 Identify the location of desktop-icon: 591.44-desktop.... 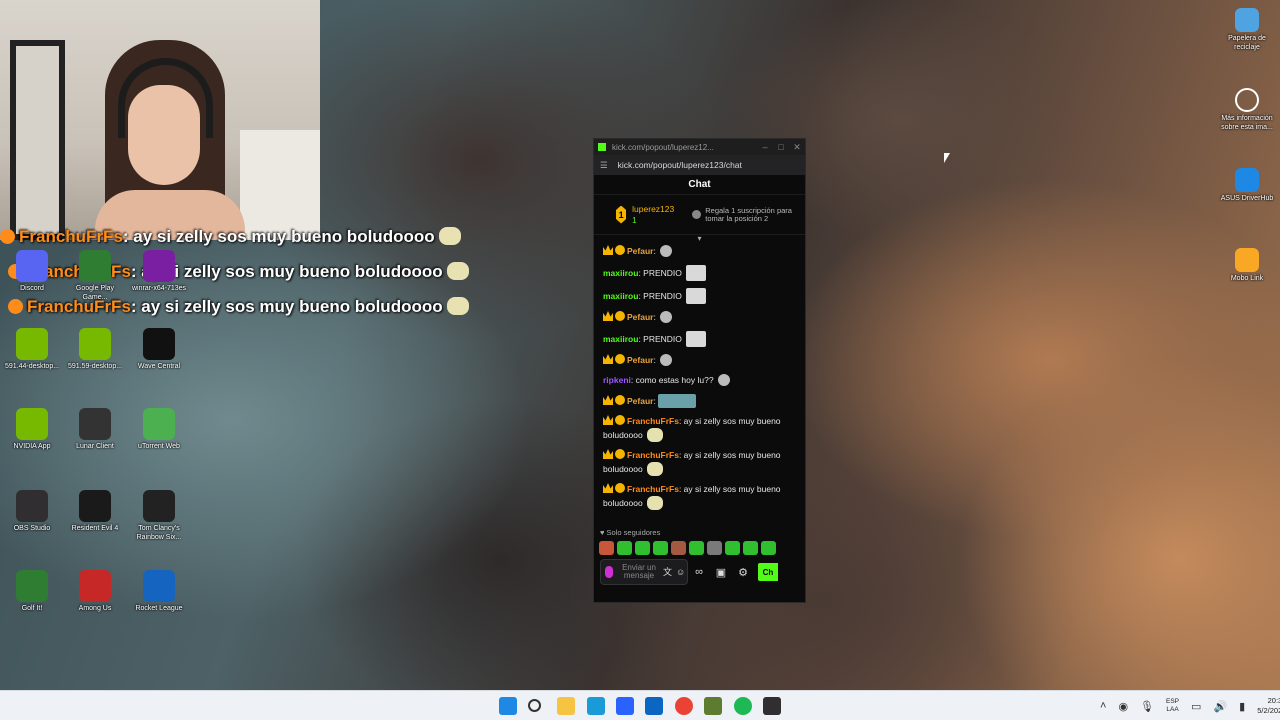
(32, 349).